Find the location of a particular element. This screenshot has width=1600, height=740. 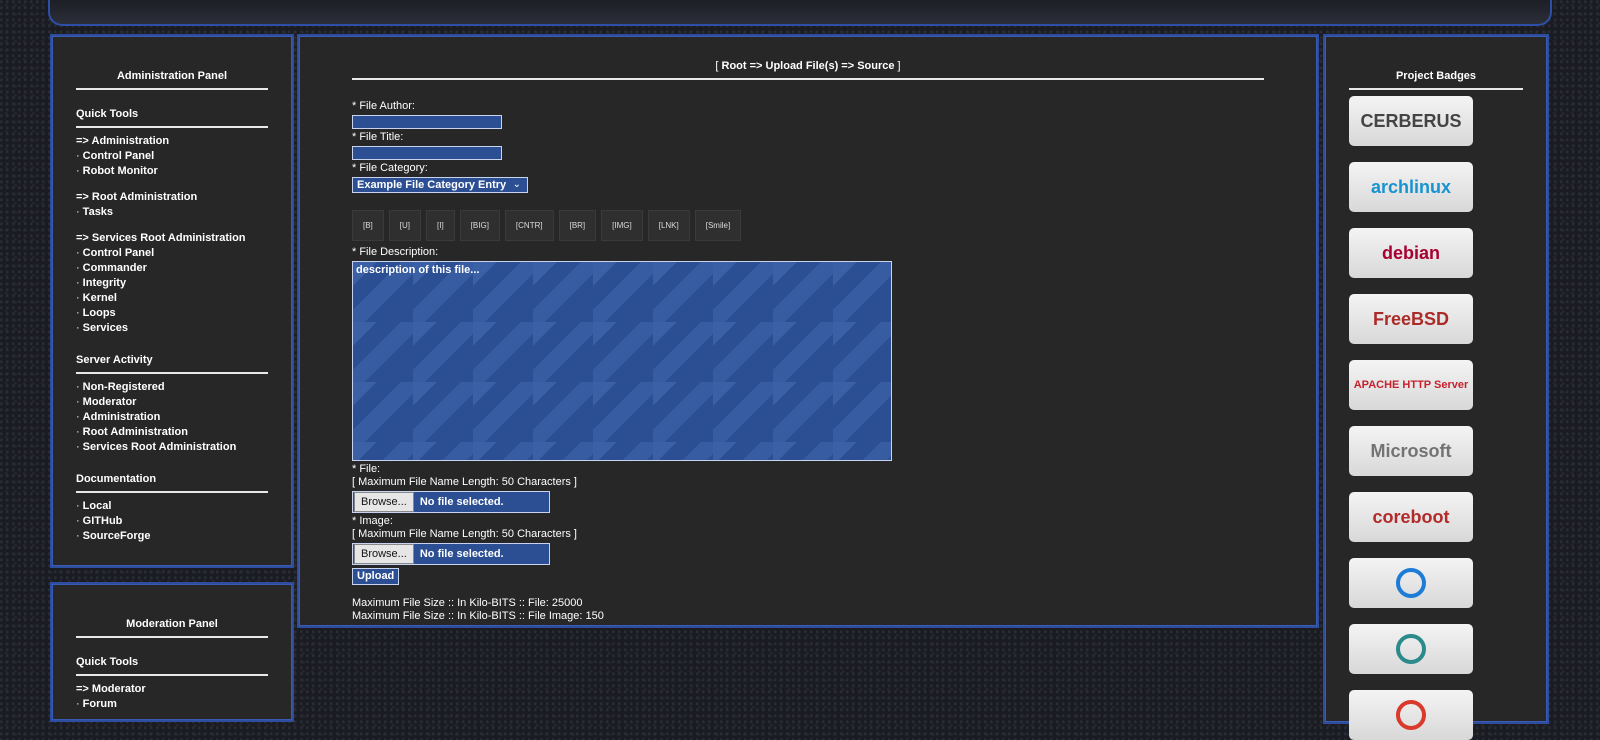

nav-link-label: Tasks is located at coordinates (98, 212).